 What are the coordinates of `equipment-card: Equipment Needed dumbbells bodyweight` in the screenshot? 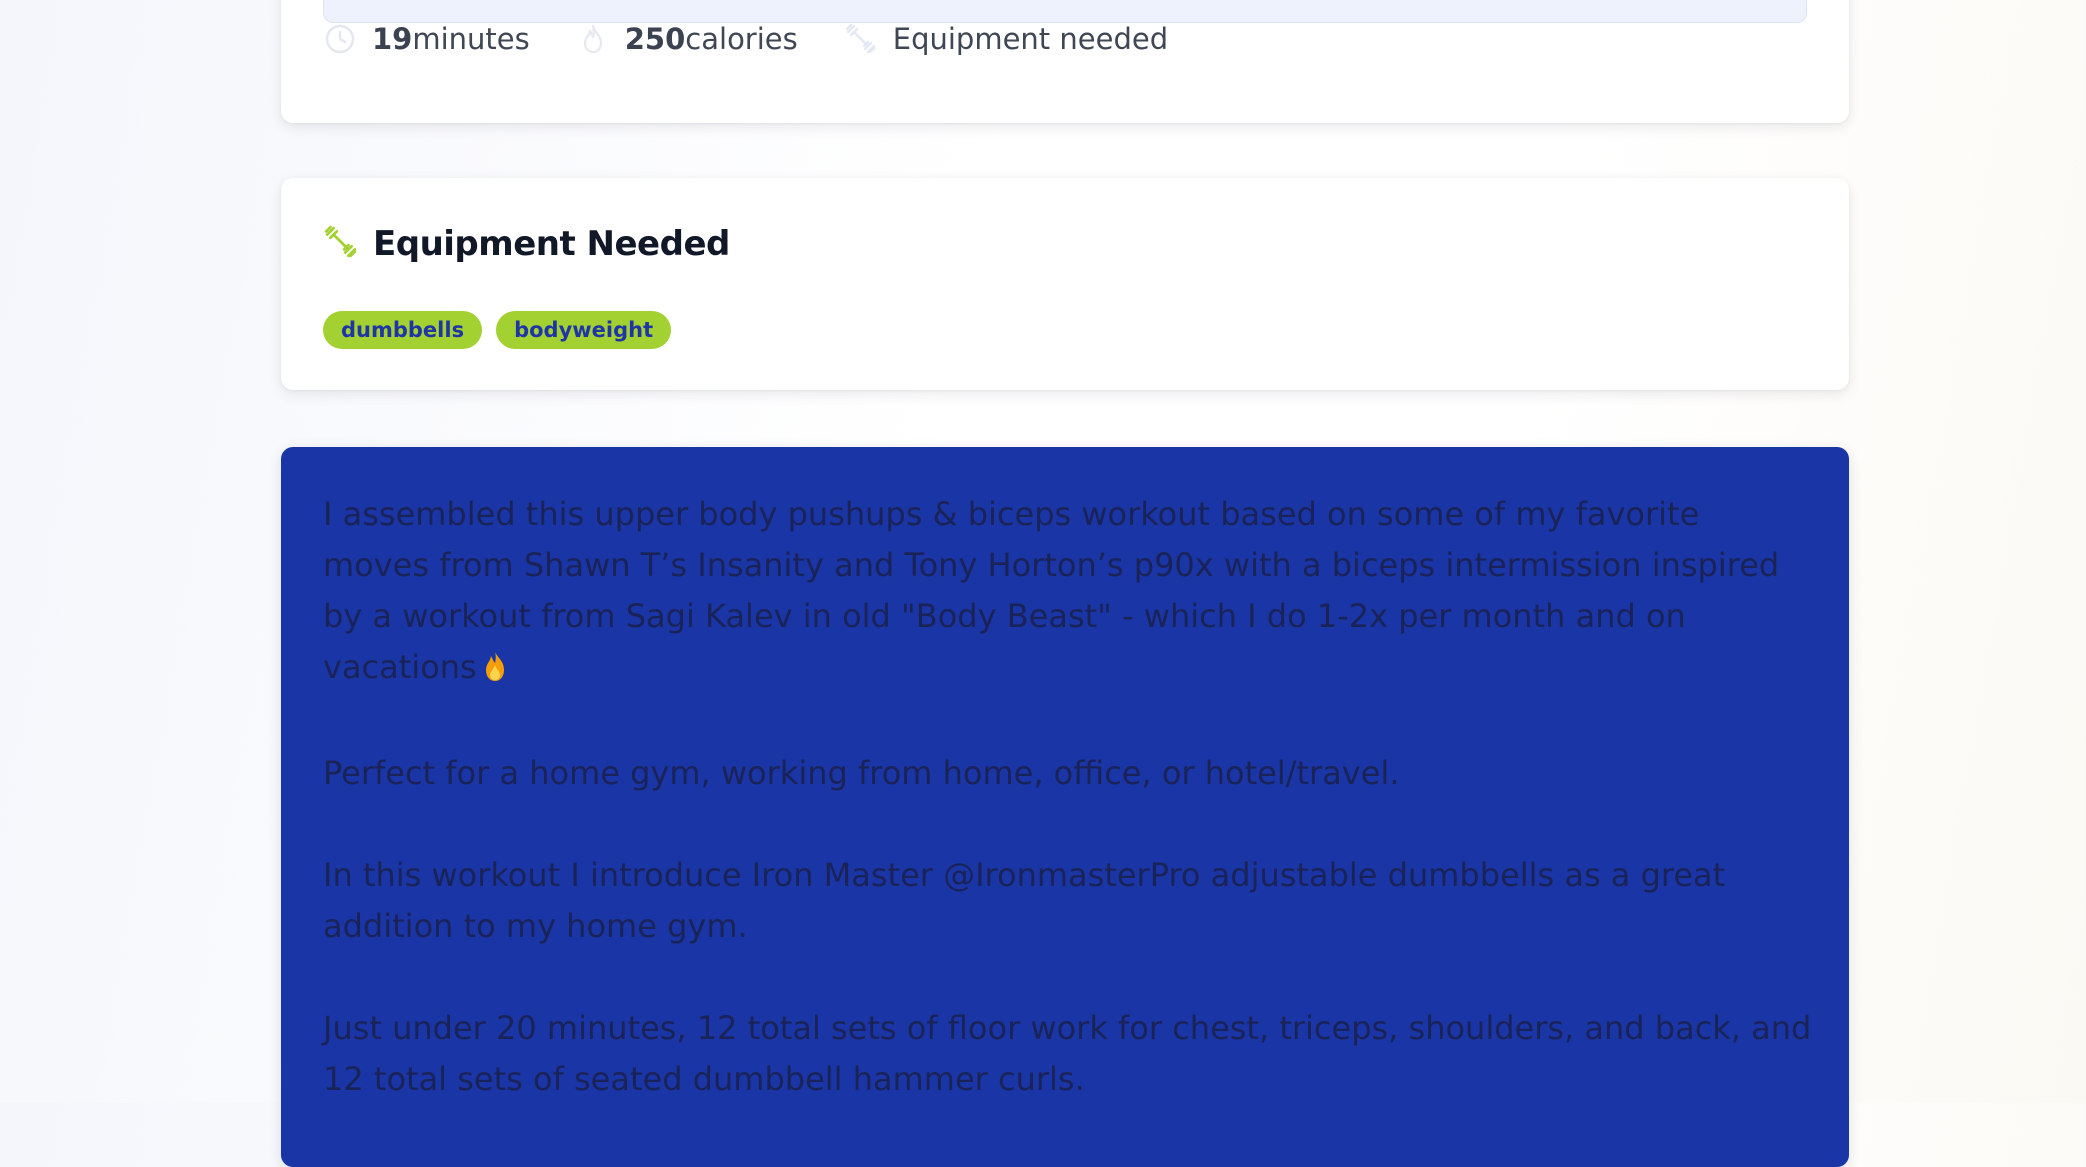 It's located at (1065, 284).